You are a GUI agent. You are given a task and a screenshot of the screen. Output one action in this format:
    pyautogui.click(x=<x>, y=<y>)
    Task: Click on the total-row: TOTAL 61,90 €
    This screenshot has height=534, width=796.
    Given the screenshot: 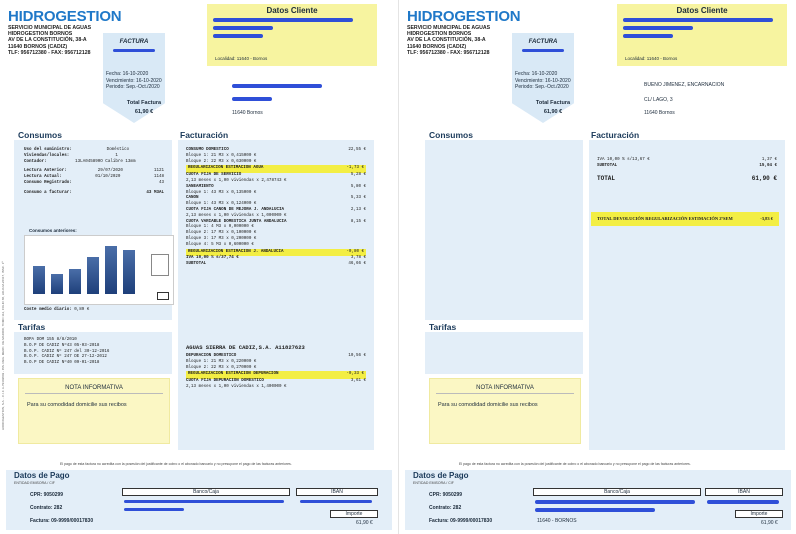 What is the action you would take?
    pyautogui.click(x=687, y=178)
    